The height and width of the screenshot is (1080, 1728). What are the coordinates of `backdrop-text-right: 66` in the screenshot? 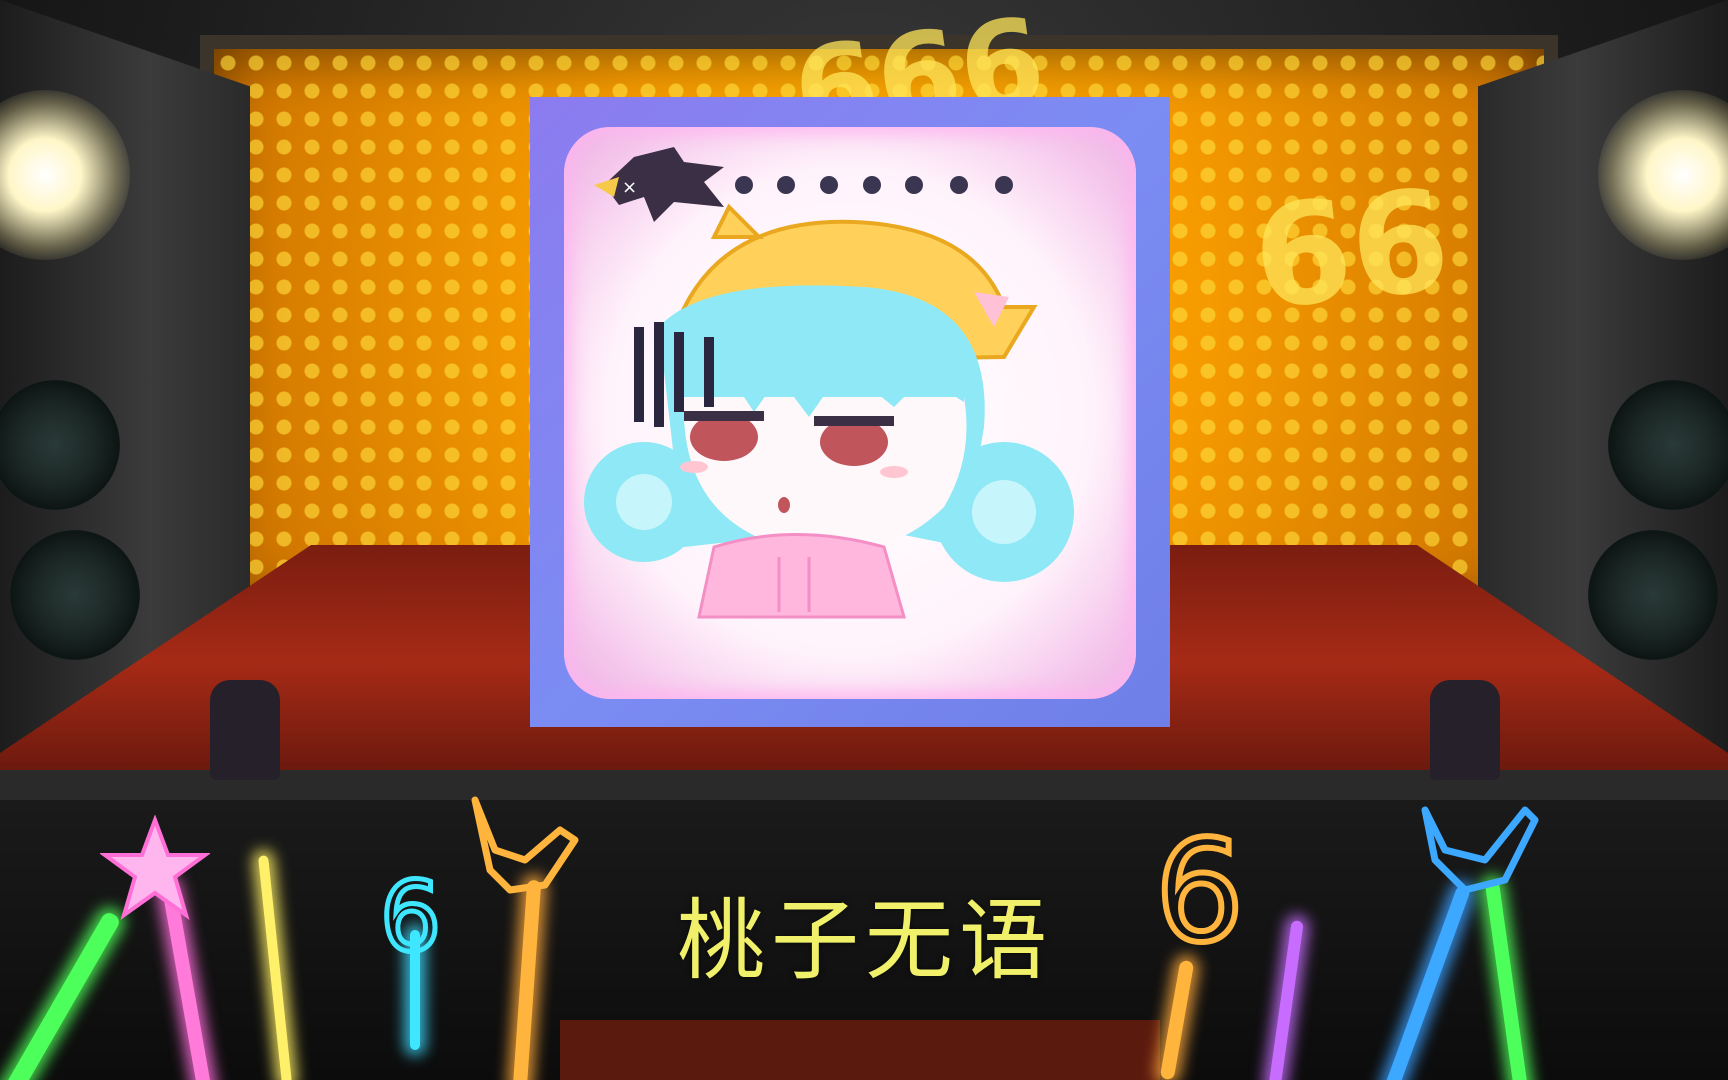 It's located at (1351, 250).